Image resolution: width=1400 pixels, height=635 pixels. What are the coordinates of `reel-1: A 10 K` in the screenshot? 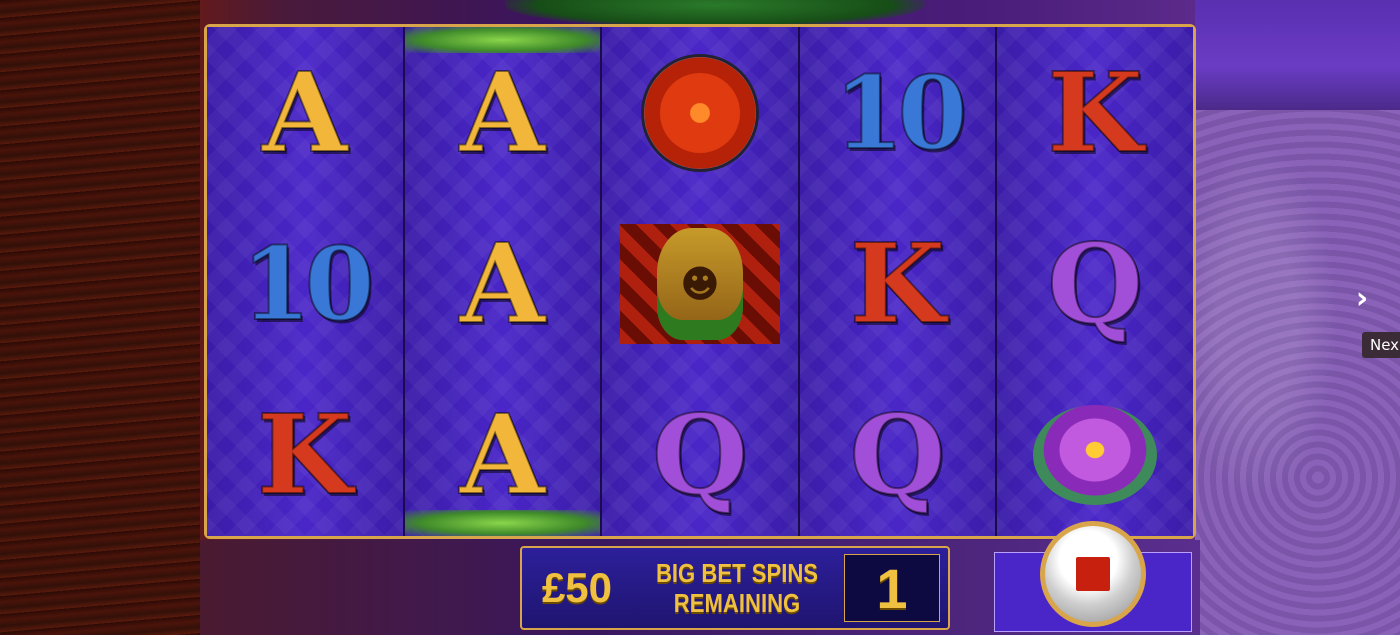 It's located at (306, 281).